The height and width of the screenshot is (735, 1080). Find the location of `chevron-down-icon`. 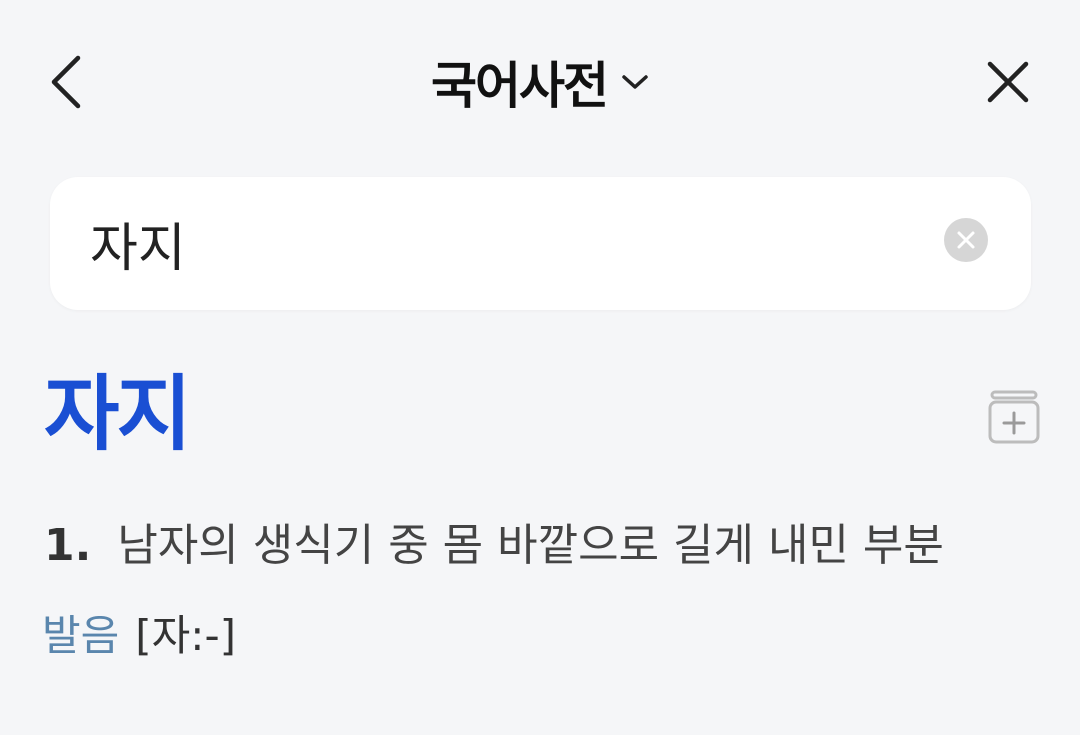

chevron-down-icon is located at coordinates (635, 82).